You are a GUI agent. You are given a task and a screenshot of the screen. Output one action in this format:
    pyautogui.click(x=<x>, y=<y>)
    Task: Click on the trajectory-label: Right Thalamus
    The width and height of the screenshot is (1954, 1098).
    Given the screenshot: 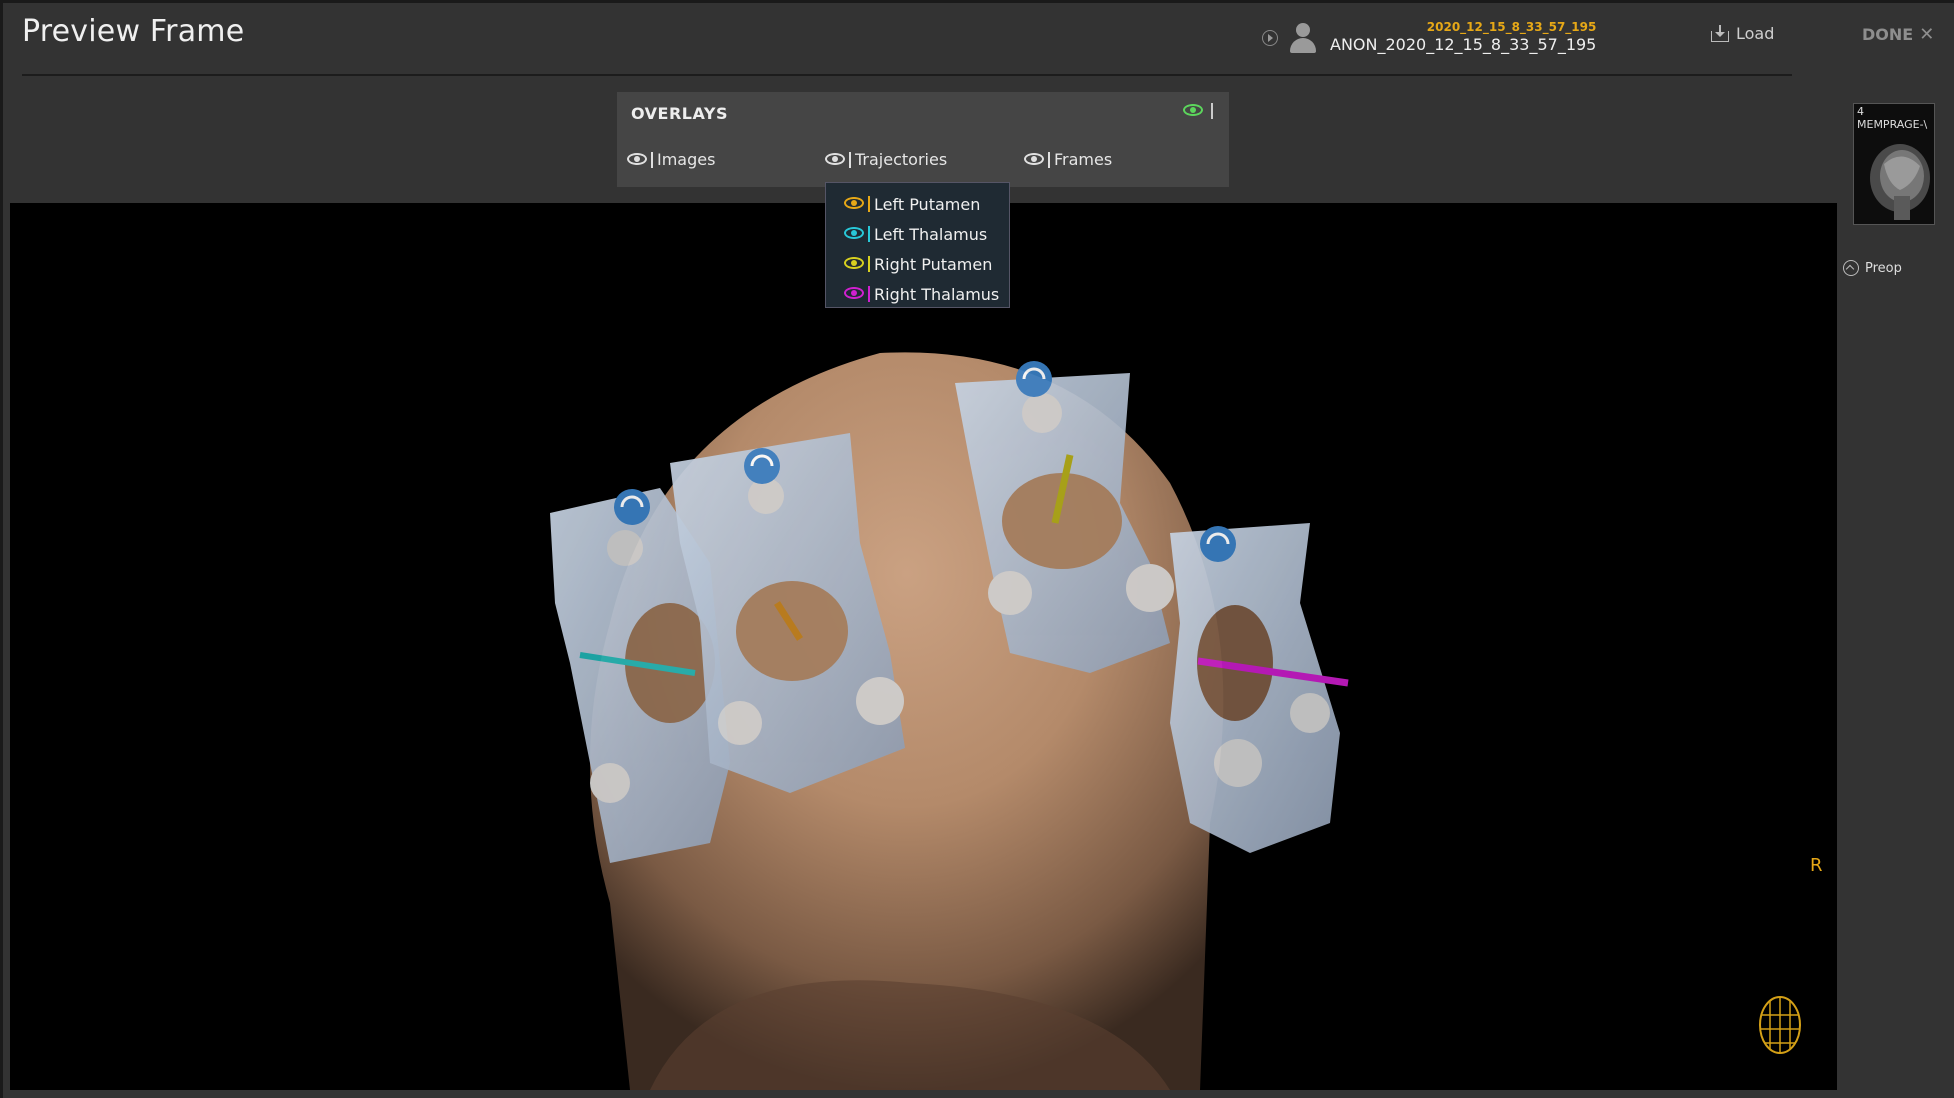 What is the action you would take?
    pyautogui.click(x=937, y=294)
    